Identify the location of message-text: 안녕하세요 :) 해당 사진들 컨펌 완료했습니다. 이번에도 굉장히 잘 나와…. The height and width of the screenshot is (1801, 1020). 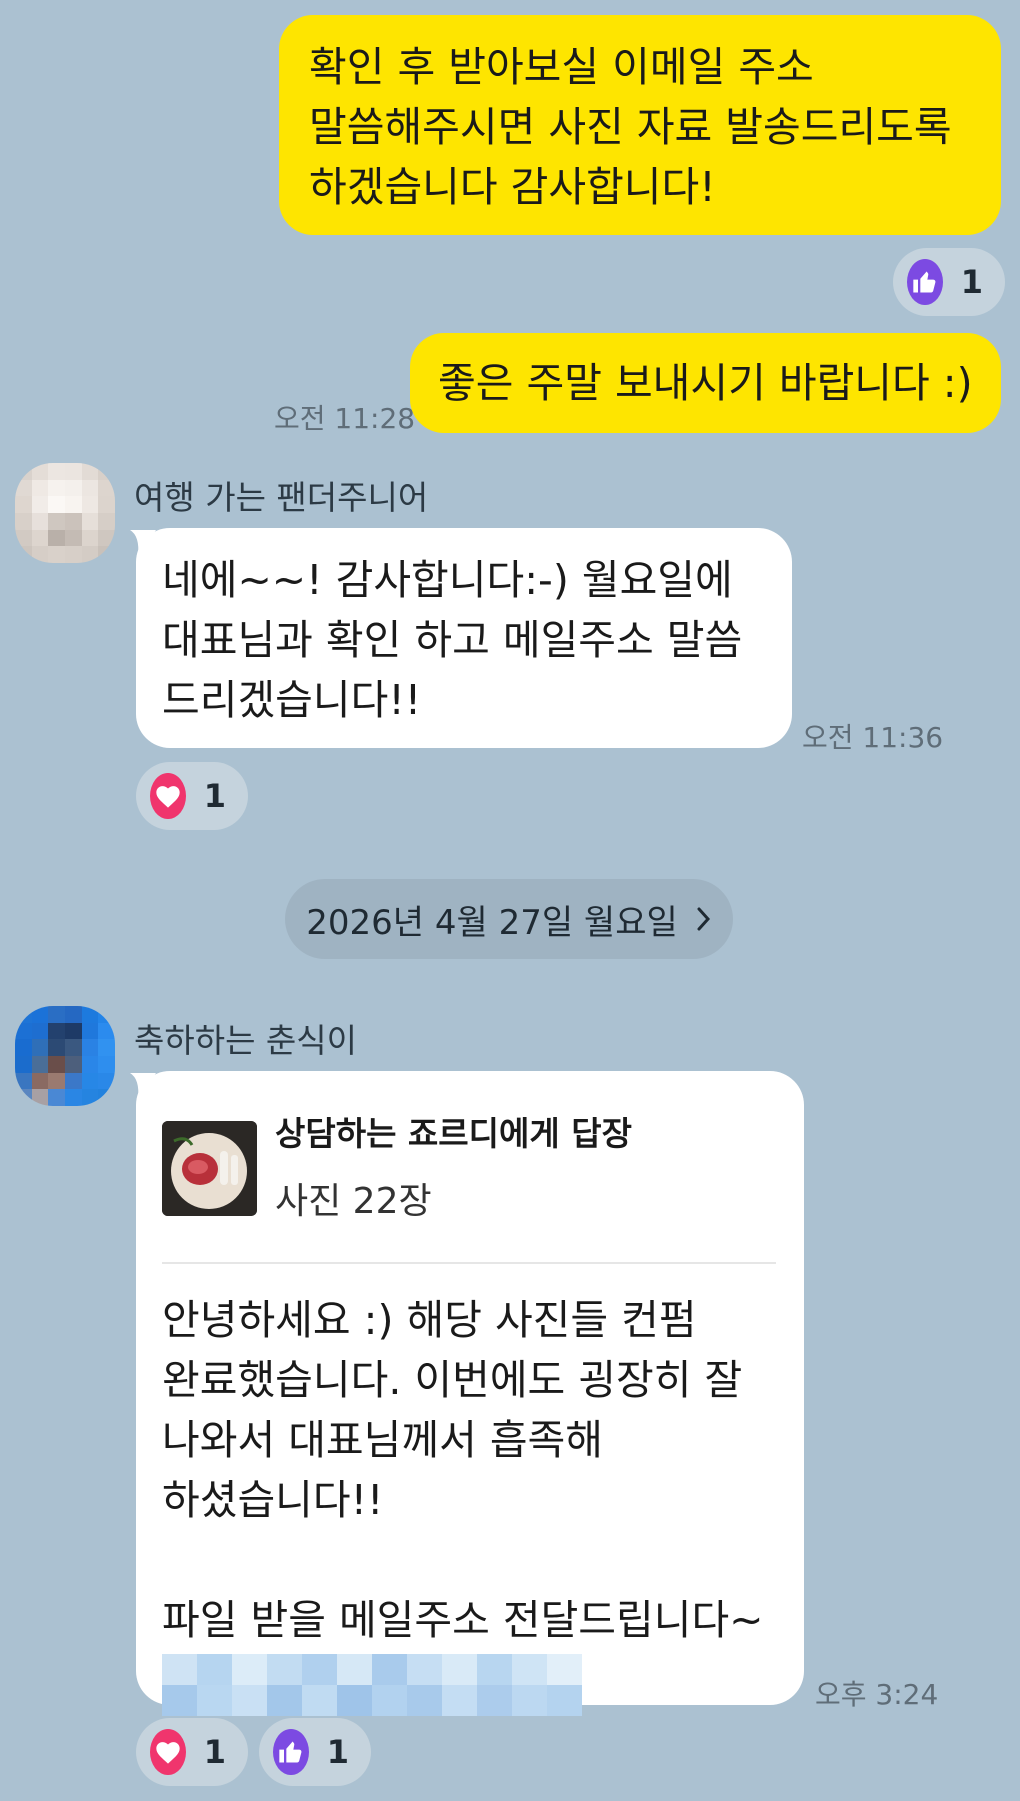
(463, 1470).